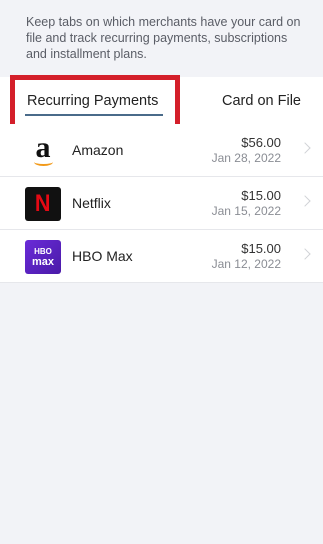 The width and height of the screenshot is (323, 544). Describe the element at coordinates (43, 262) in the screenshot. I see `max-logo-text: max` at that location.